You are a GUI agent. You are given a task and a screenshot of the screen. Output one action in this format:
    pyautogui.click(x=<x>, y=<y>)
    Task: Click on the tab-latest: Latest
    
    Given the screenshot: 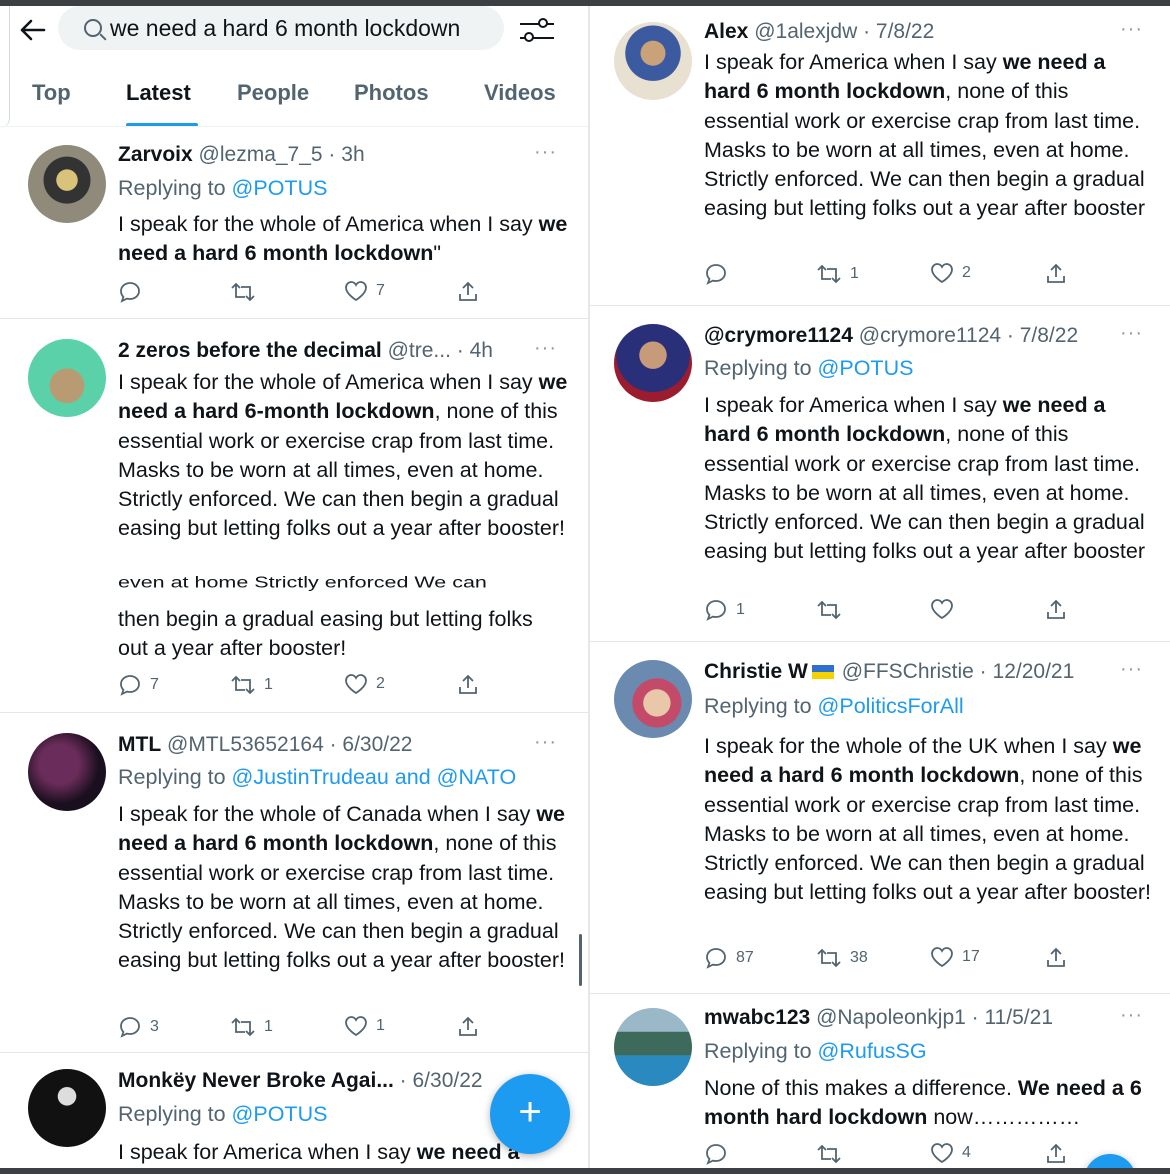 What is the action you would take?
    pyautogui.click(x=158, y=93)
    